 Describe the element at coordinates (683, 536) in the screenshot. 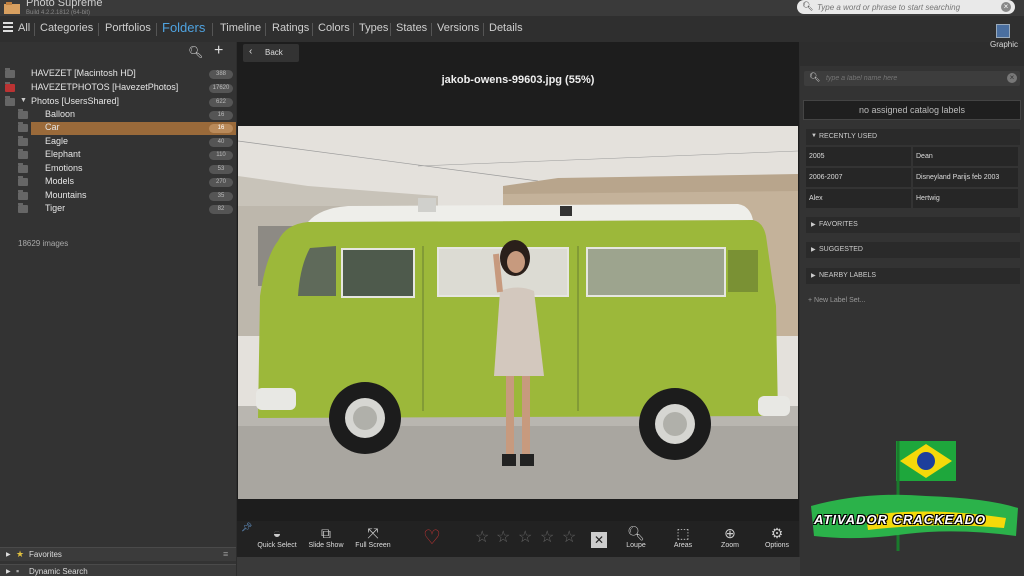

I see `areas-button: ⬚ Areas` at that location.